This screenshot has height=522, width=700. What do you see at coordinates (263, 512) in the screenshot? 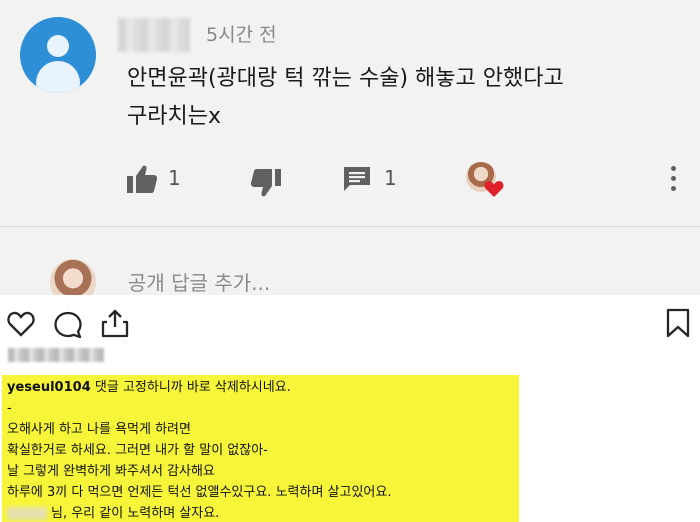
I see `caption-last-line: 님, 우리 같이 노력하며 살자요.` at bounding box center [263, 512].